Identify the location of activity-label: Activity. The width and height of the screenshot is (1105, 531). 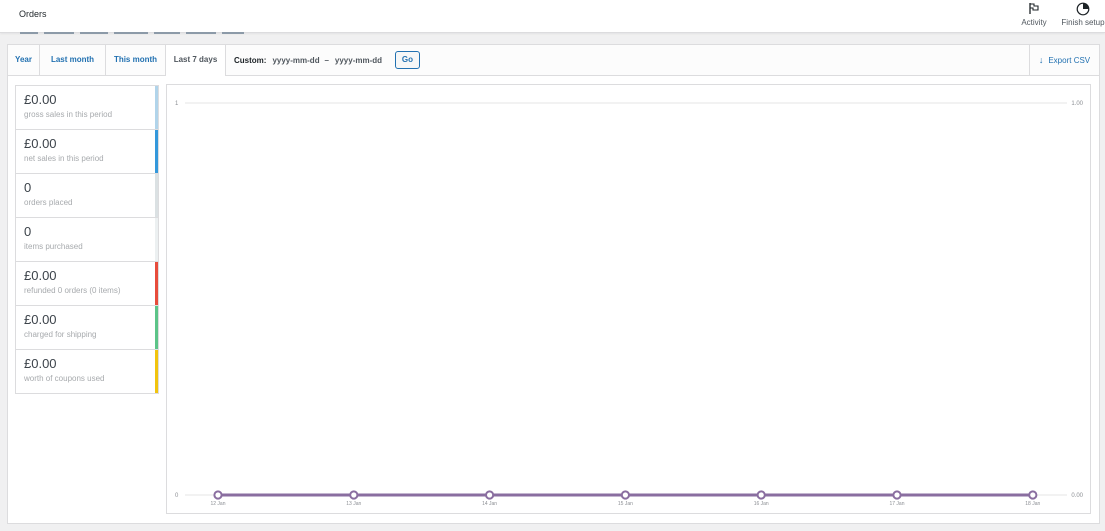
(1034, 22).